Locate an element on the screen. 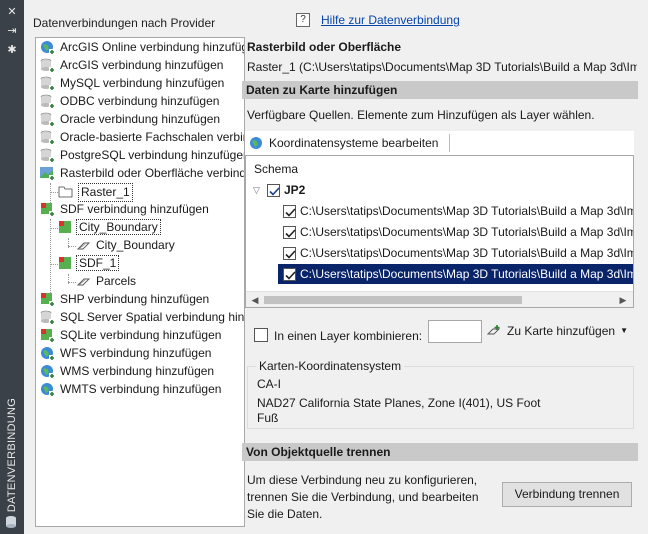 The width and height of the screenshot is (648, 534). combine-layer-label: In einen Layer kombinieren: is located at coordinates (348, 336).